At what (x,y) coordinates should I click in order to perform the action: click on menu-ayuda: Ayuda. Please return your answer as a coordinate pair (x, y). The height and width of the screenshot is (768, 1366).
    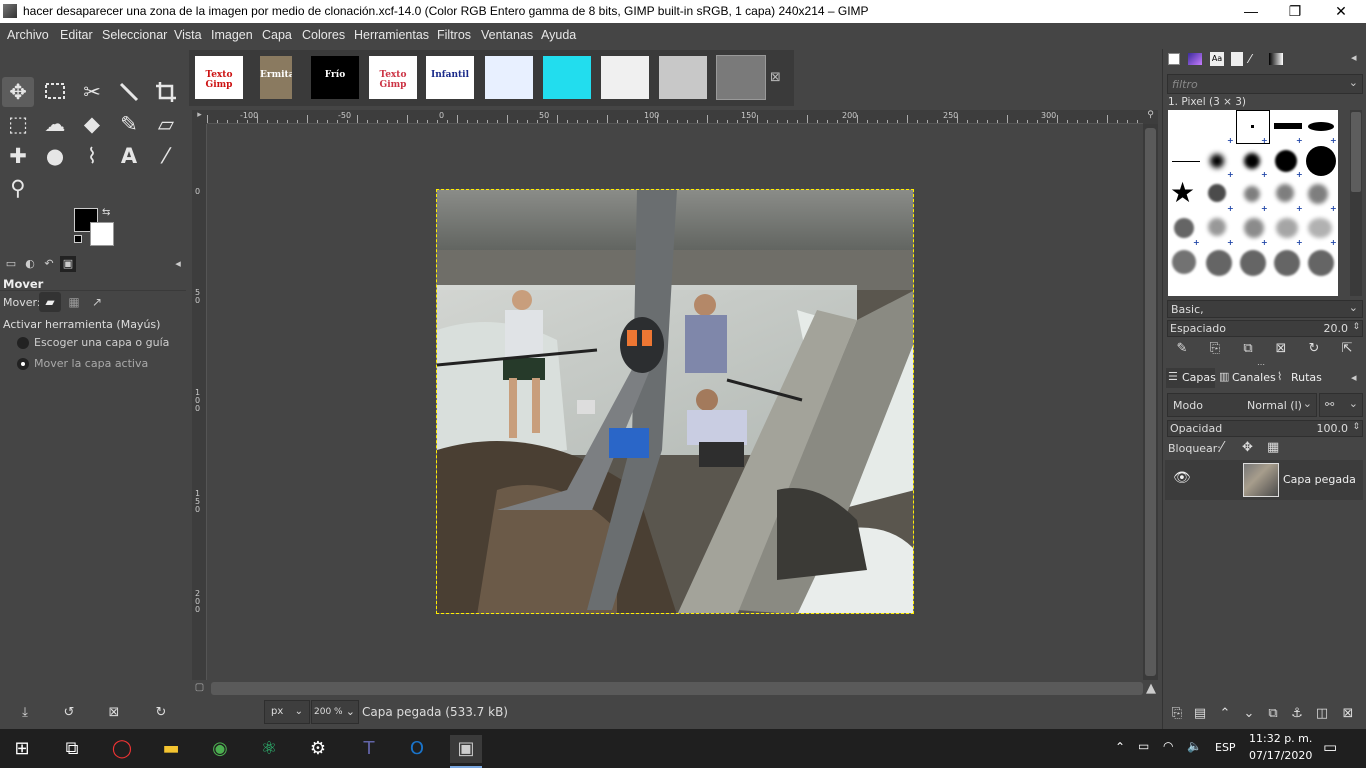
    Looking at the image, I should click on (558, 35).